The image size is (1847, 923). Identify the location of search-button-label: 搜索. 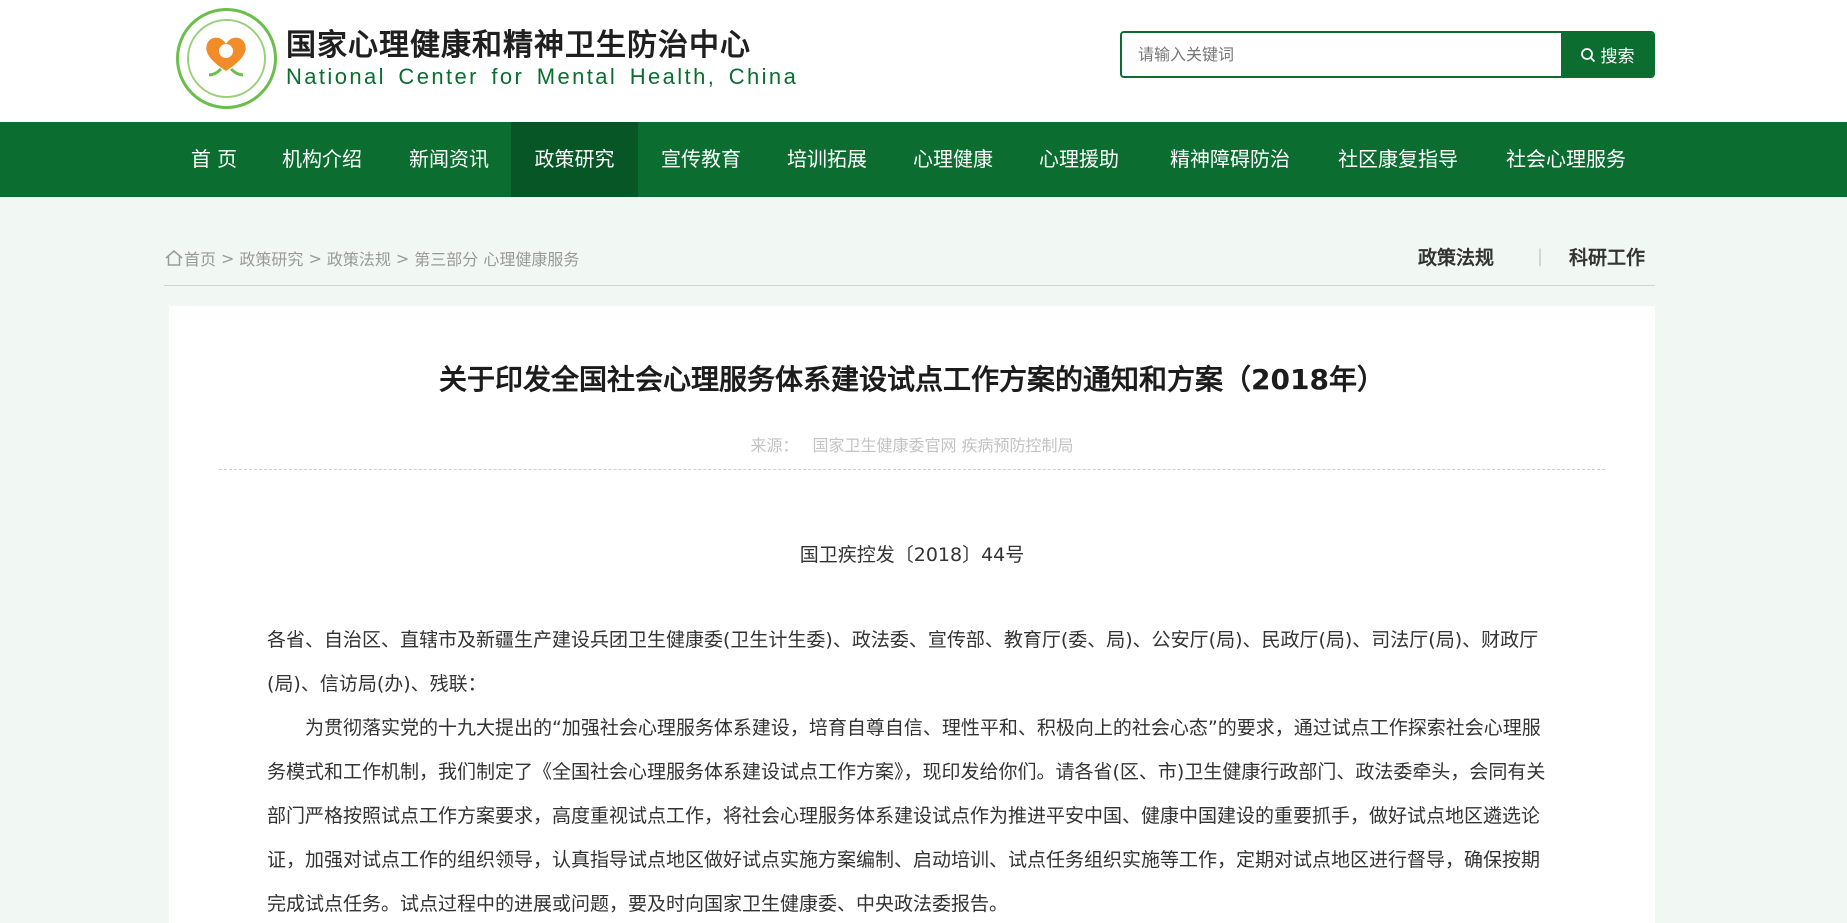
(1617, 57).